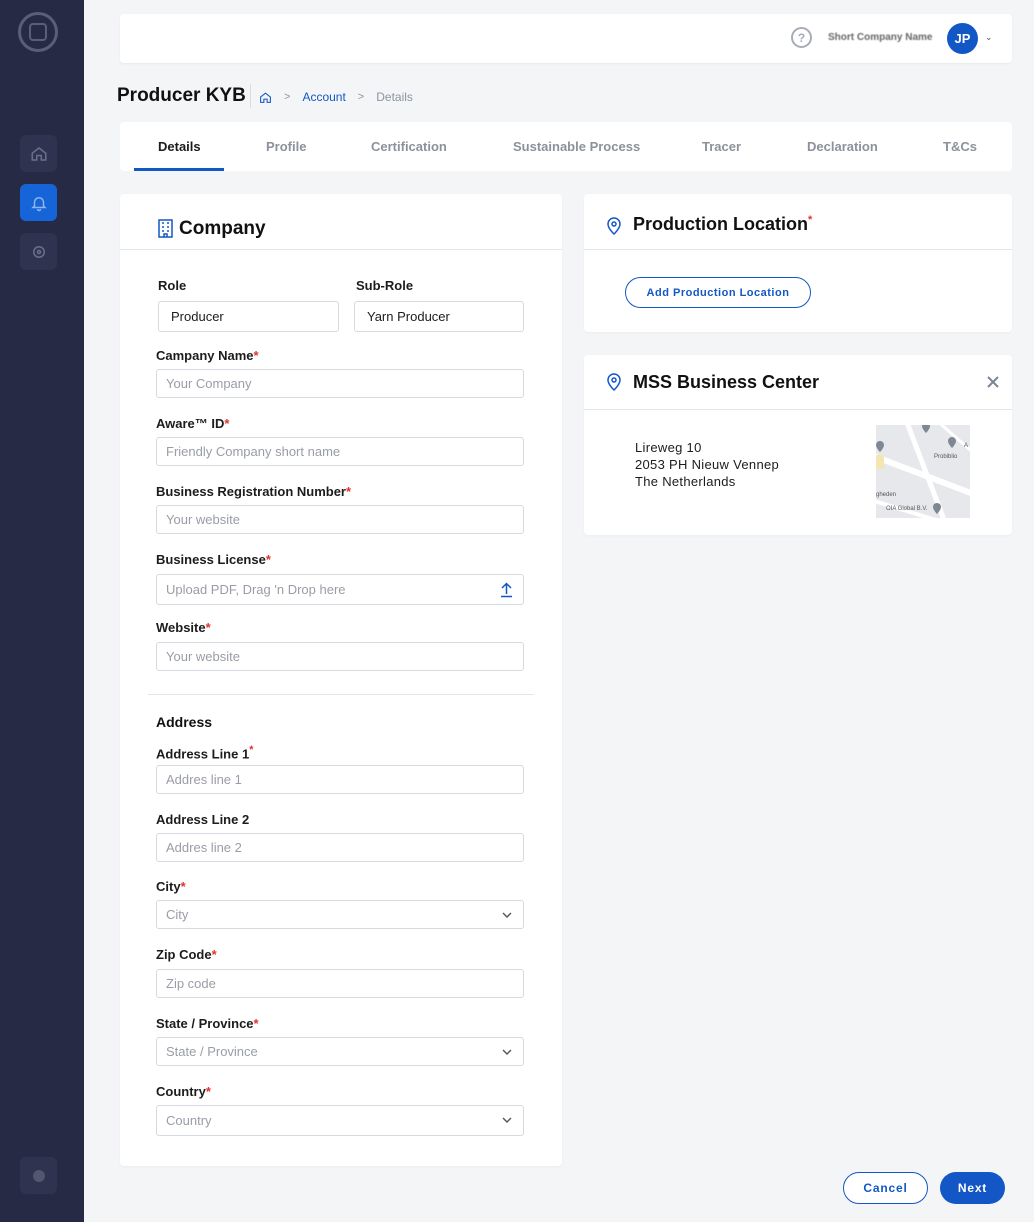 This screenshot has width=1034, height=1222. I want to click on map-thumbnail: Probiblio OIA Global B.V. gheden A, so click(923, 471).